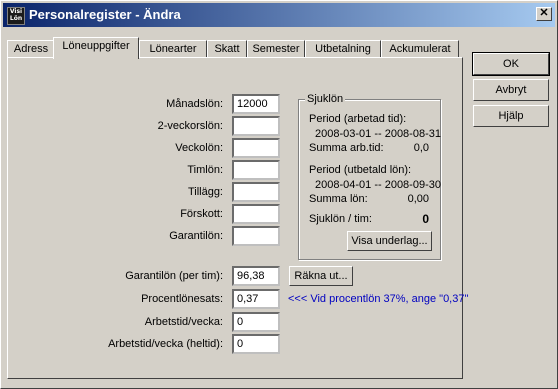 This screenshot has height=389, width=558. What do you see at coordinates (16, 16) in the screenshot?
I see `app-icon: Visi Lön` at bounding box center [16, 16].